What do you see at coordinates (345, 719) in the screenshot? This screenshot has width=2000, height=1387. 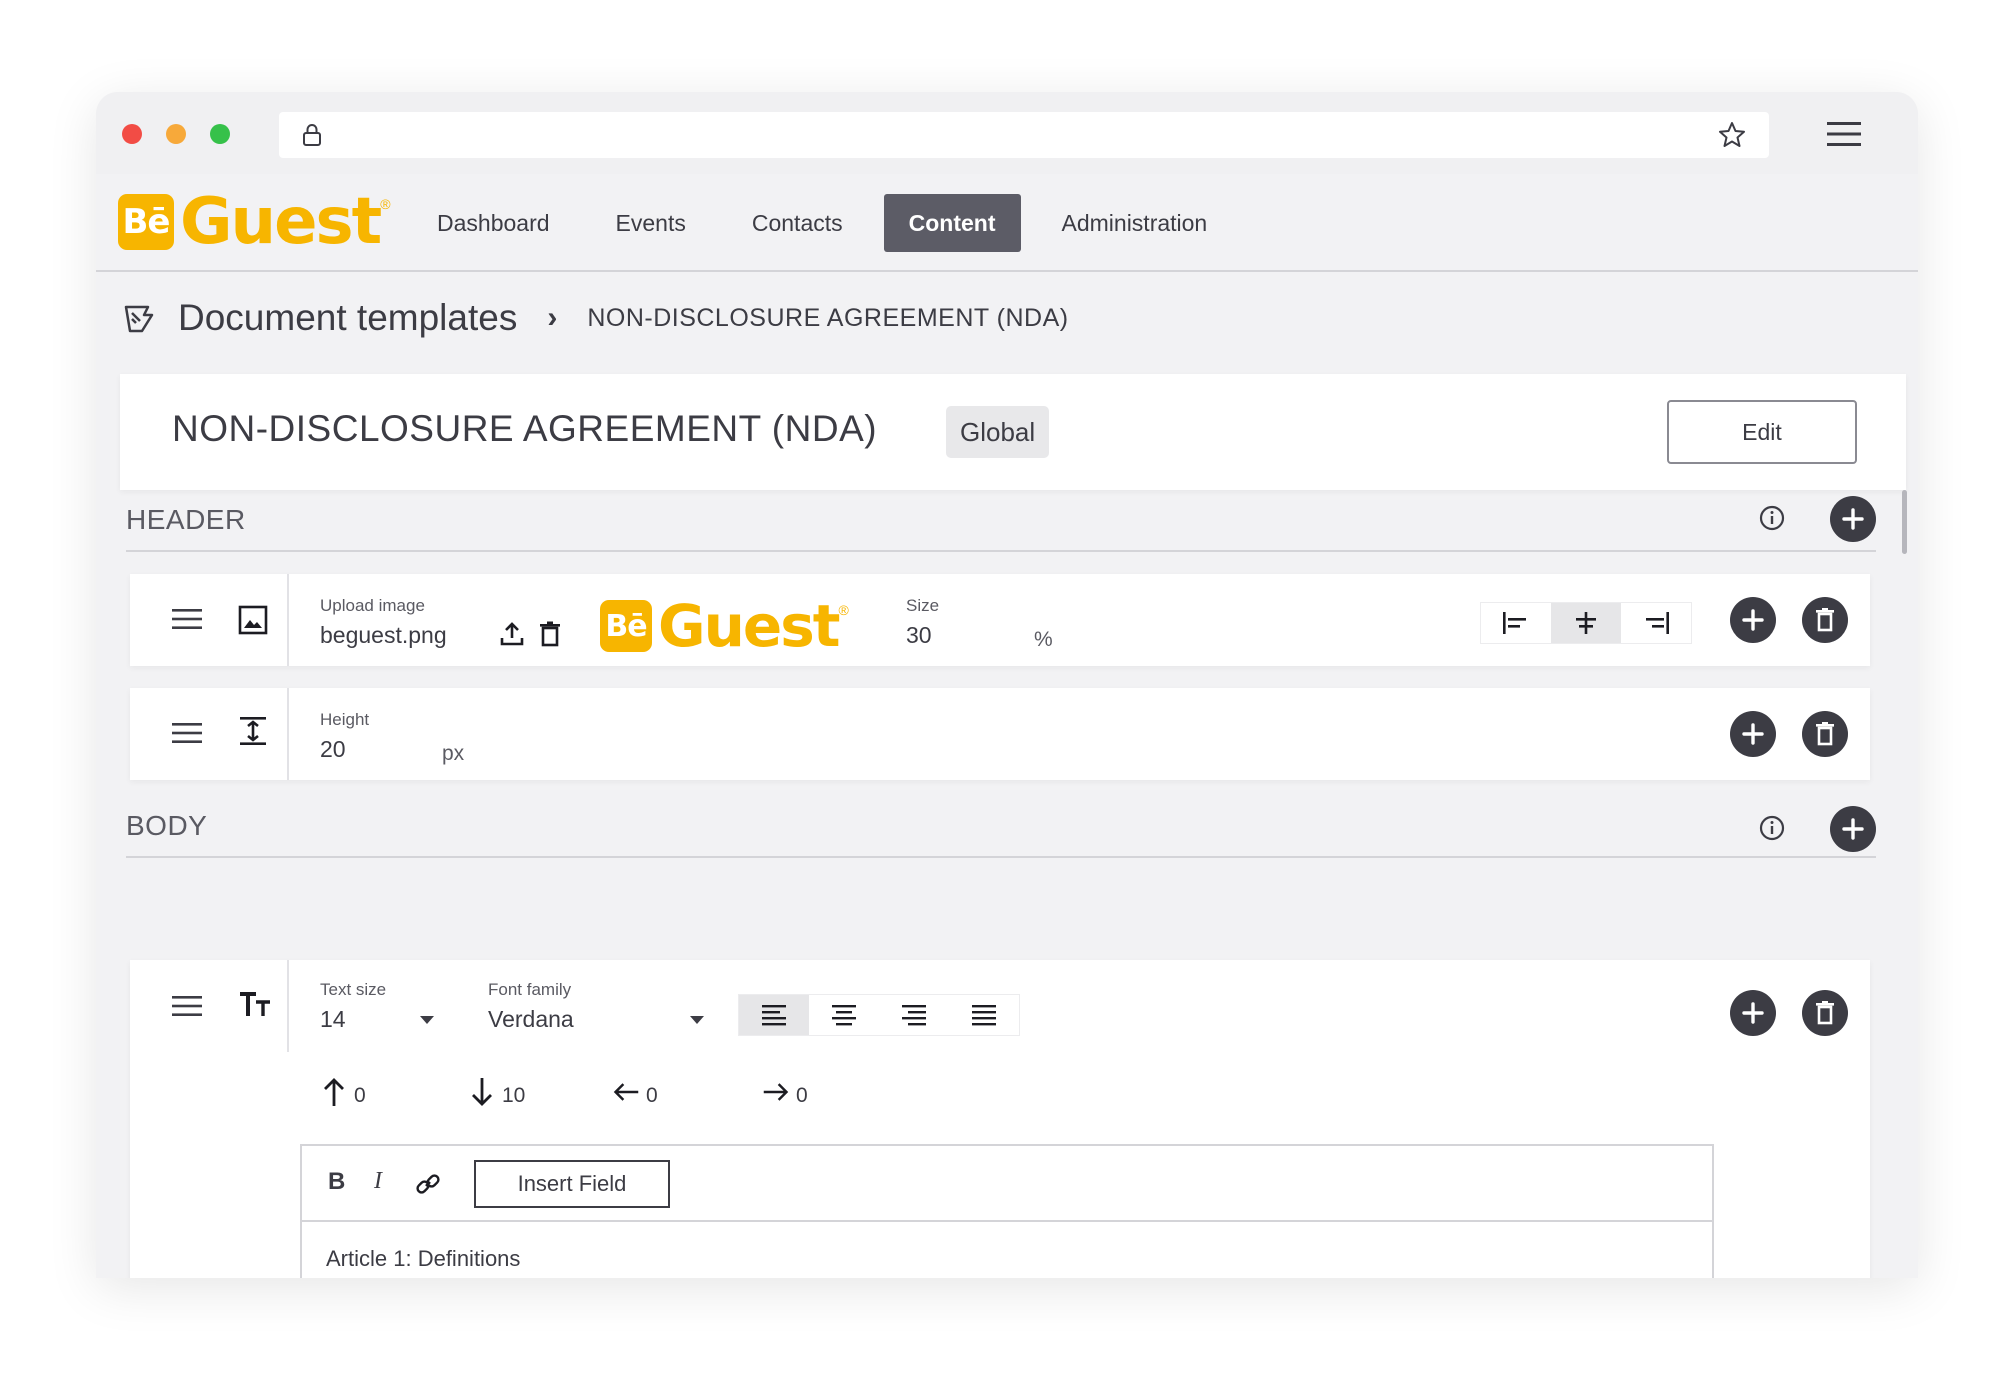 I see `height-label: Height` at bounding box center [345, 719].